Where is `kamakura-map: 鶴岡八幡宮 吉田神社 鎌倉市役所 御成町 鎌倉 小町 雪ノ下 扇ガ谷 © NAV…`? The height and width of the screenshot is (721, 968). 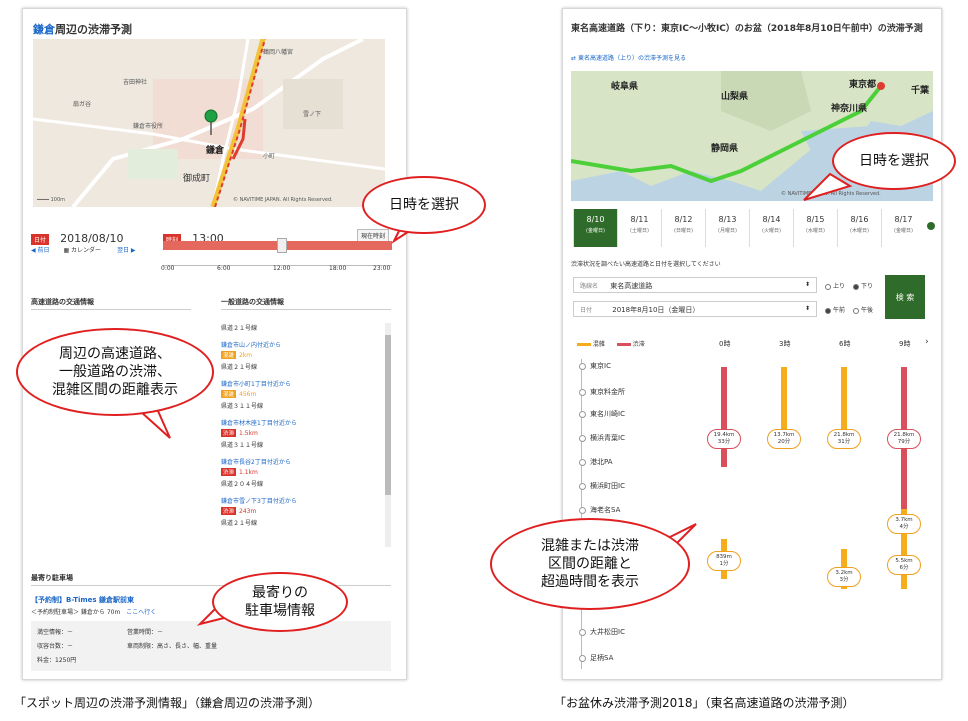 kamakura-map: 鶴岡八幡宮 吉田神社 鎌倉市役所 御成町 鎌倉 小町 雪ノ下 扇ガ谷 © NAV… is located at coordinates (209, 123).